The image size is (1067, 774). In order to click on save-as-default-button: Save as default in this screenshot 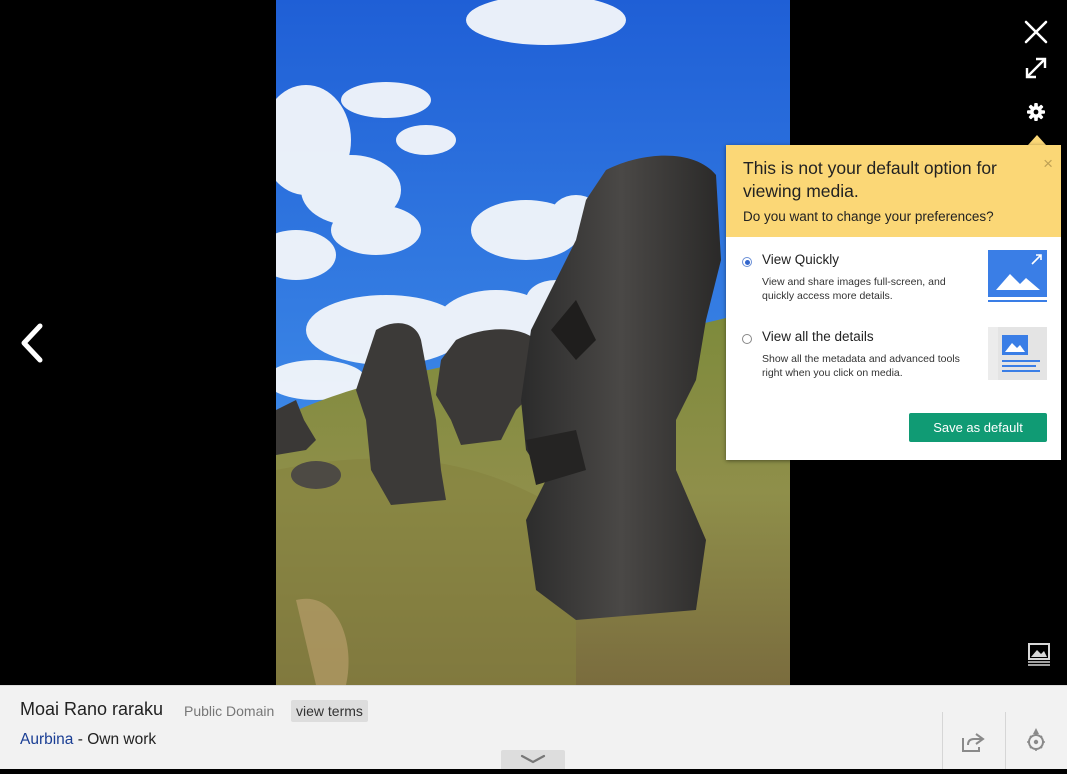, I will do `click(978, 427)`.